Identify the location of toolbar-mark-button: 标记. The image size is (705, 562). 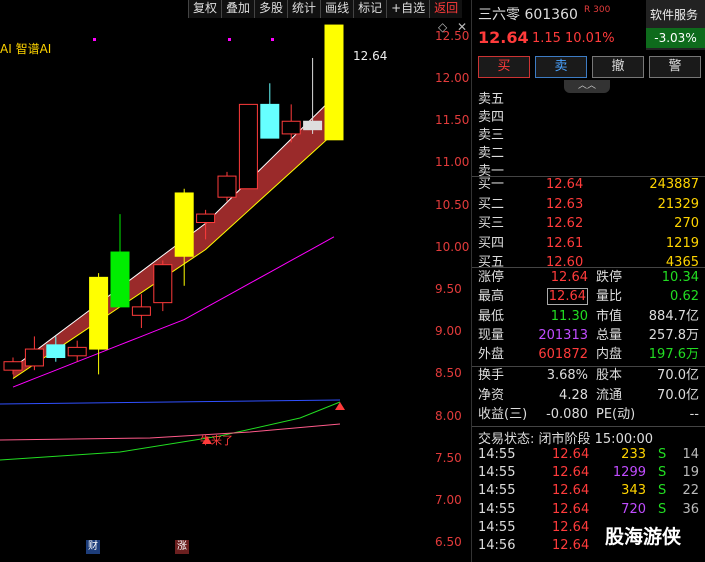
(370, 9).